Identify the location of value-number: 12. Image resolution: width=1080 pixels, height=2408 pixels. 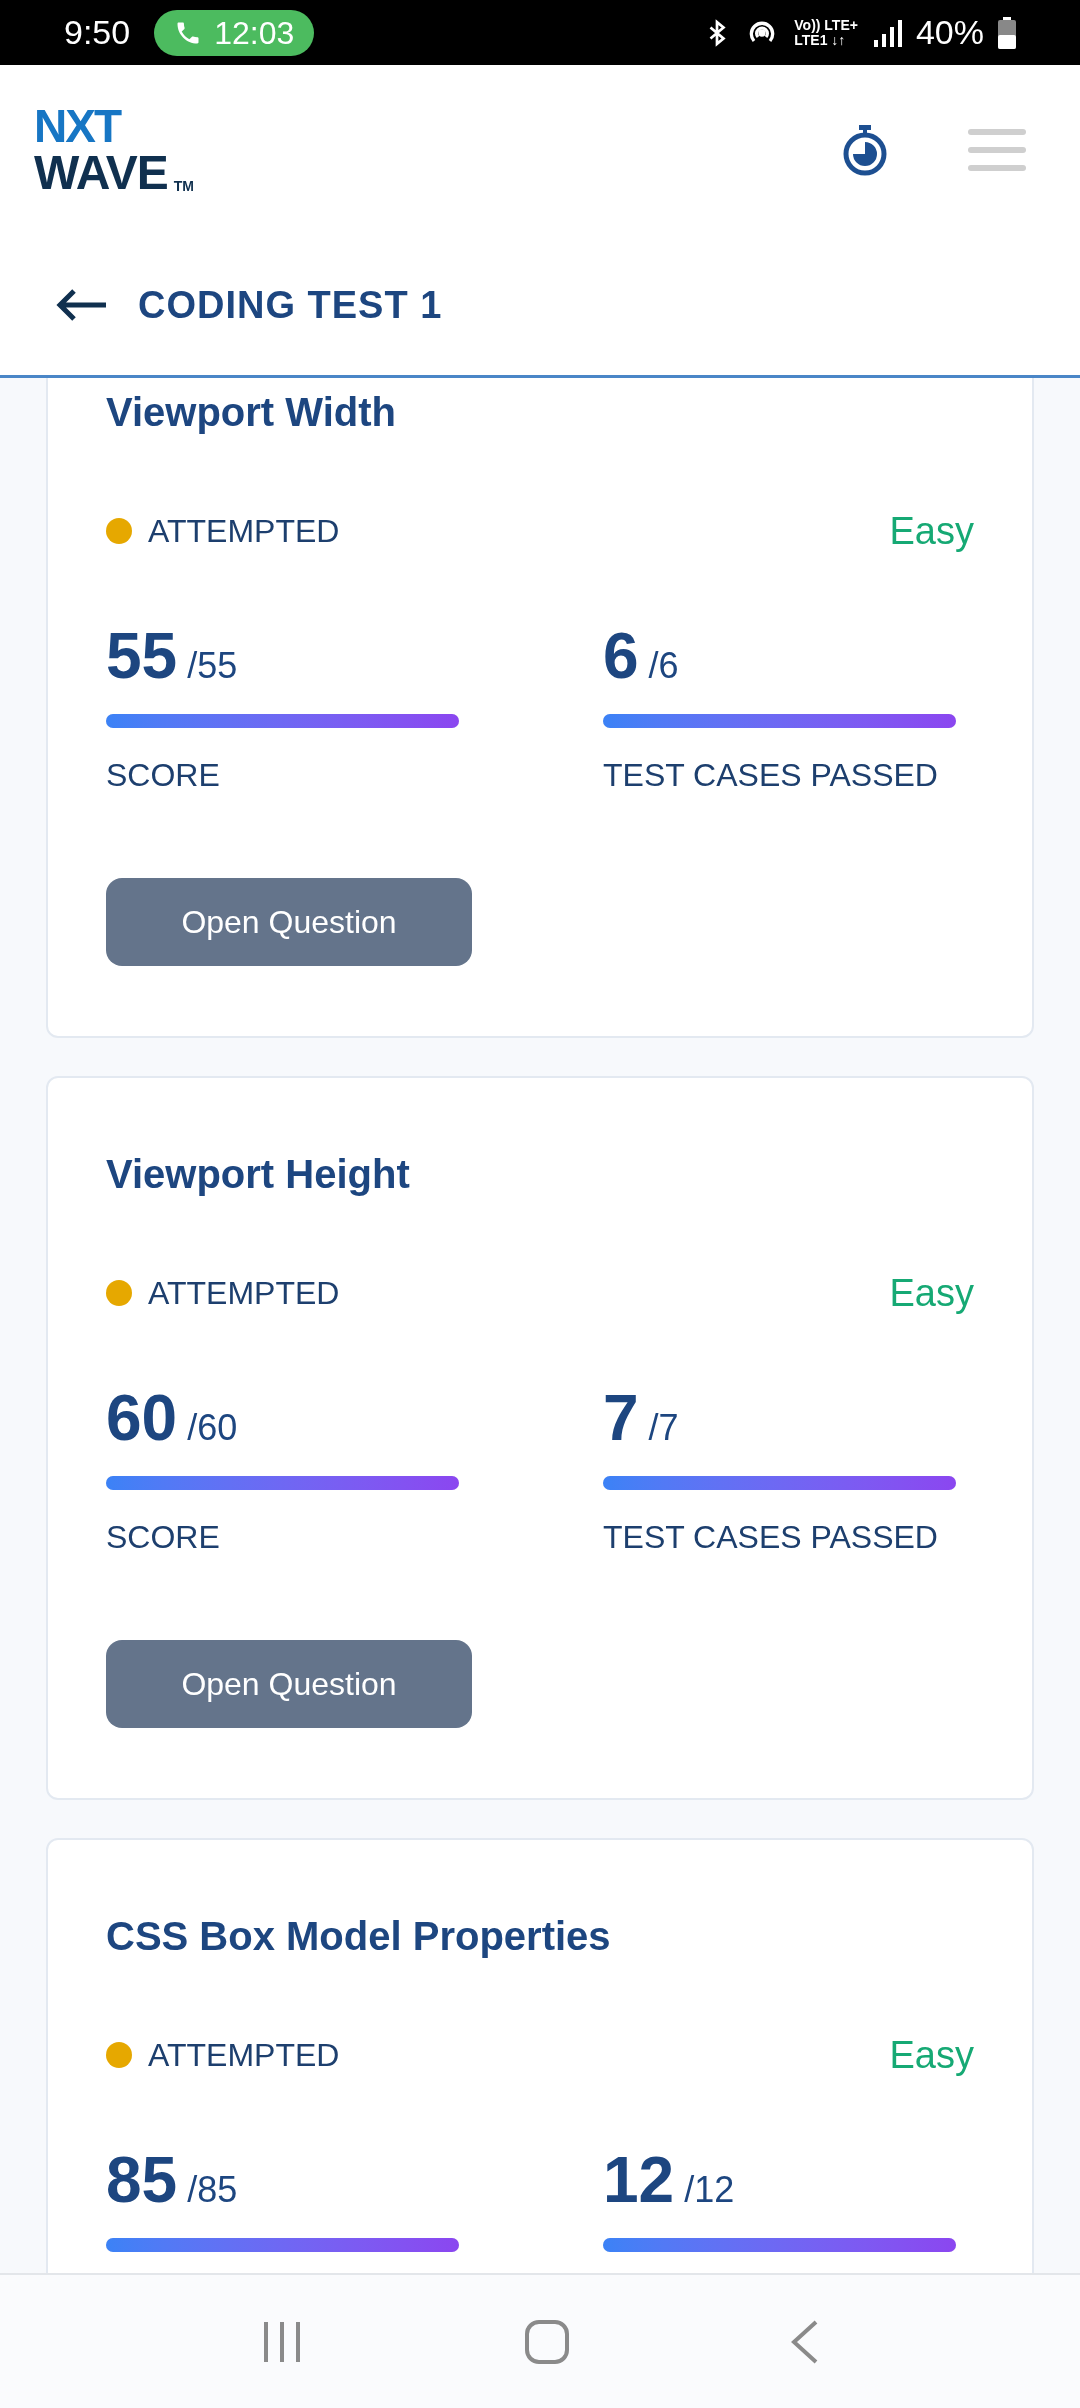
(639, 2180).